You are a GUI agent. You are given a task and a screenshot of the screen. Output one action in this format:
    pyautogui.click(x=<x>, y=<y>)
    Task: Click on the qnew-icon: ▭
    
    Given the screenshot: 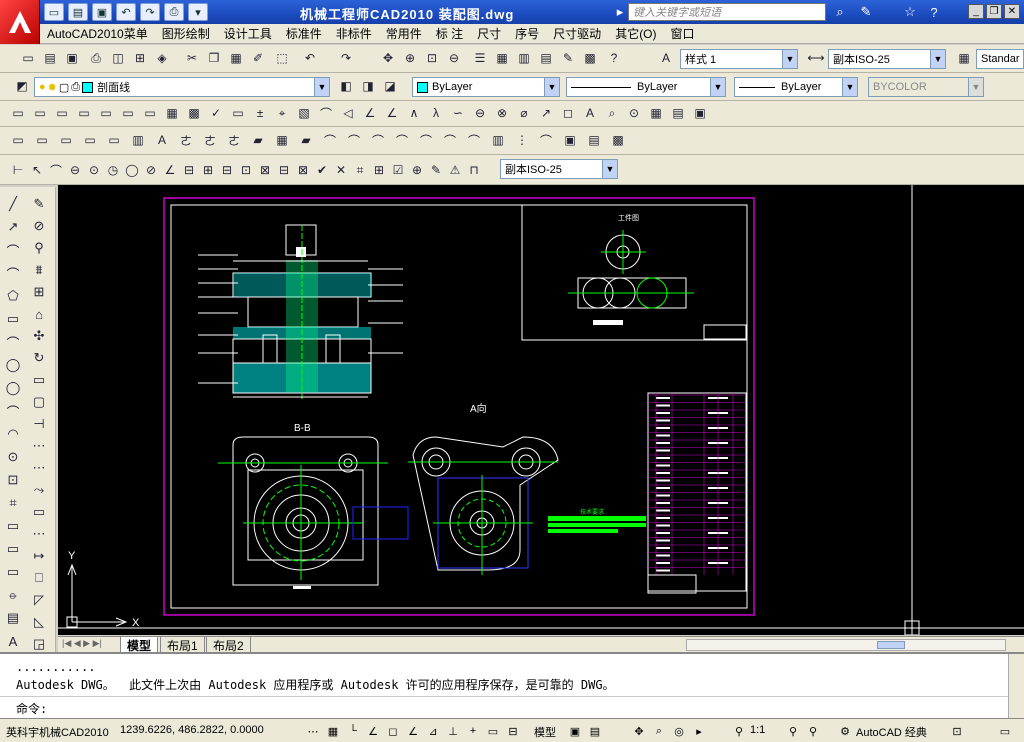 What is the action you would take?
    pyautogui.click(x=28, y=58)
    